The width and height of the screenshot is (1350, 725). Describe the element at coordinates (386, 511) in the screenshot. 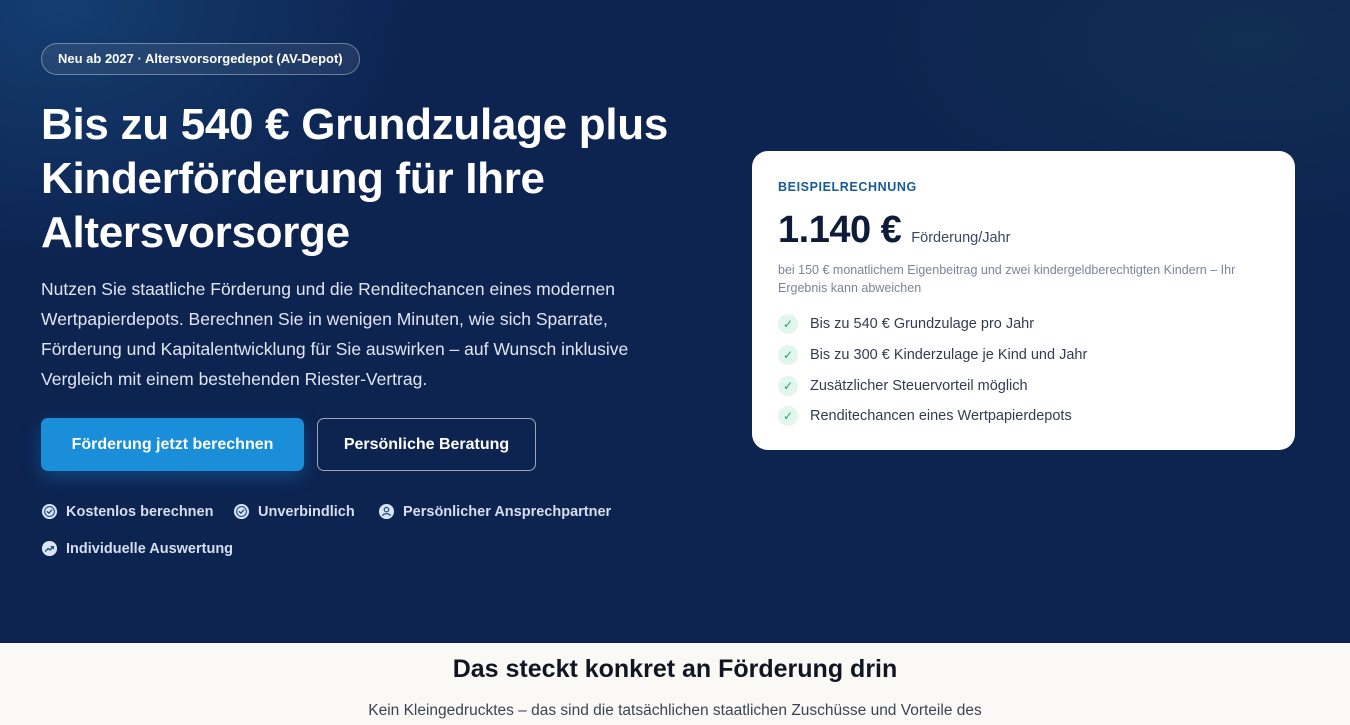

I see `user-circle-icon` at that location.